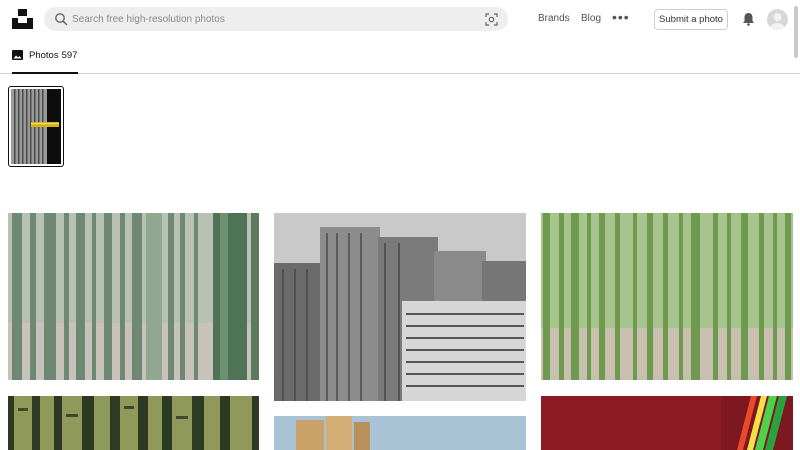  Describe the element at coordinates (400, 56) in the screenshot. I see `results-tabs: Photos 597` at that location.